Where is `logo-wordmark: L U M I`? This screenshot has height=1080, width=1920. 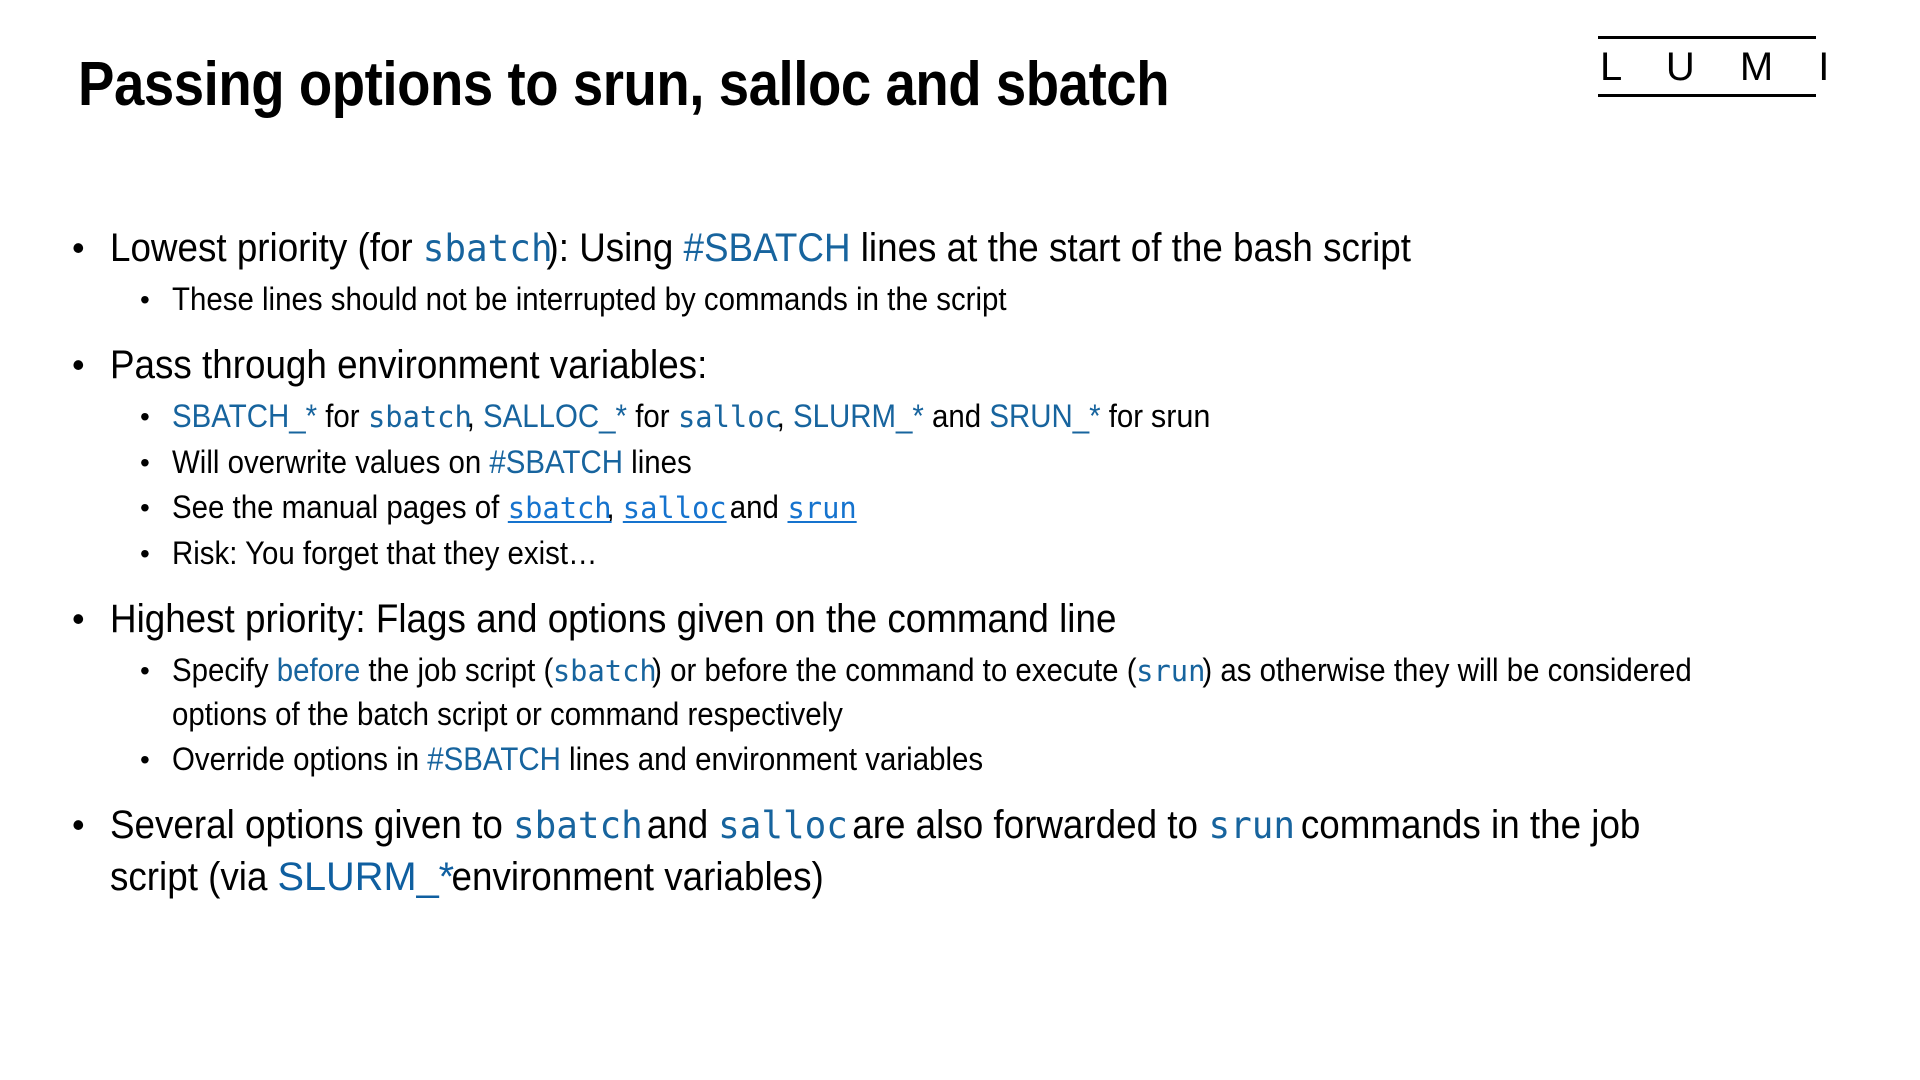
logo-wordmark: L U M I is located at coordinates (1723, 67).